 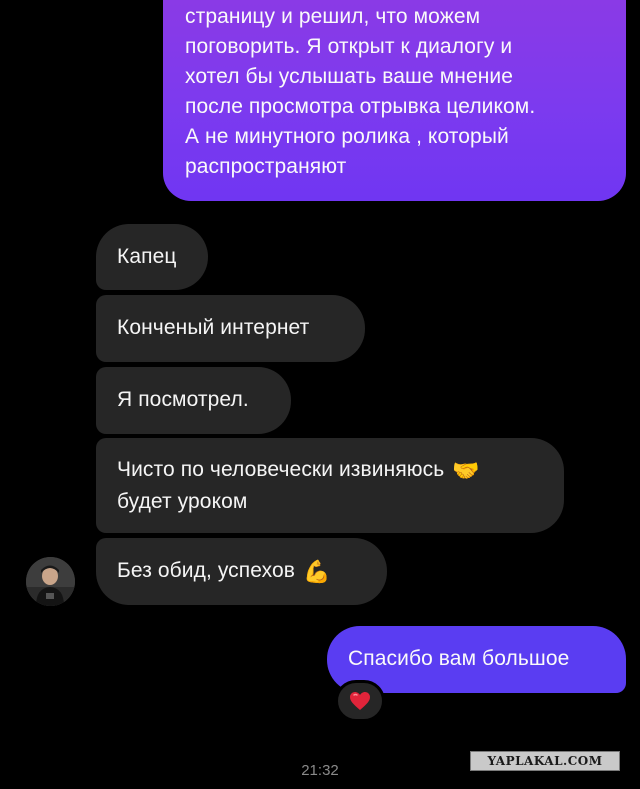 I want to click on message-timestamp: 21:32, so click(x=320, y=770).